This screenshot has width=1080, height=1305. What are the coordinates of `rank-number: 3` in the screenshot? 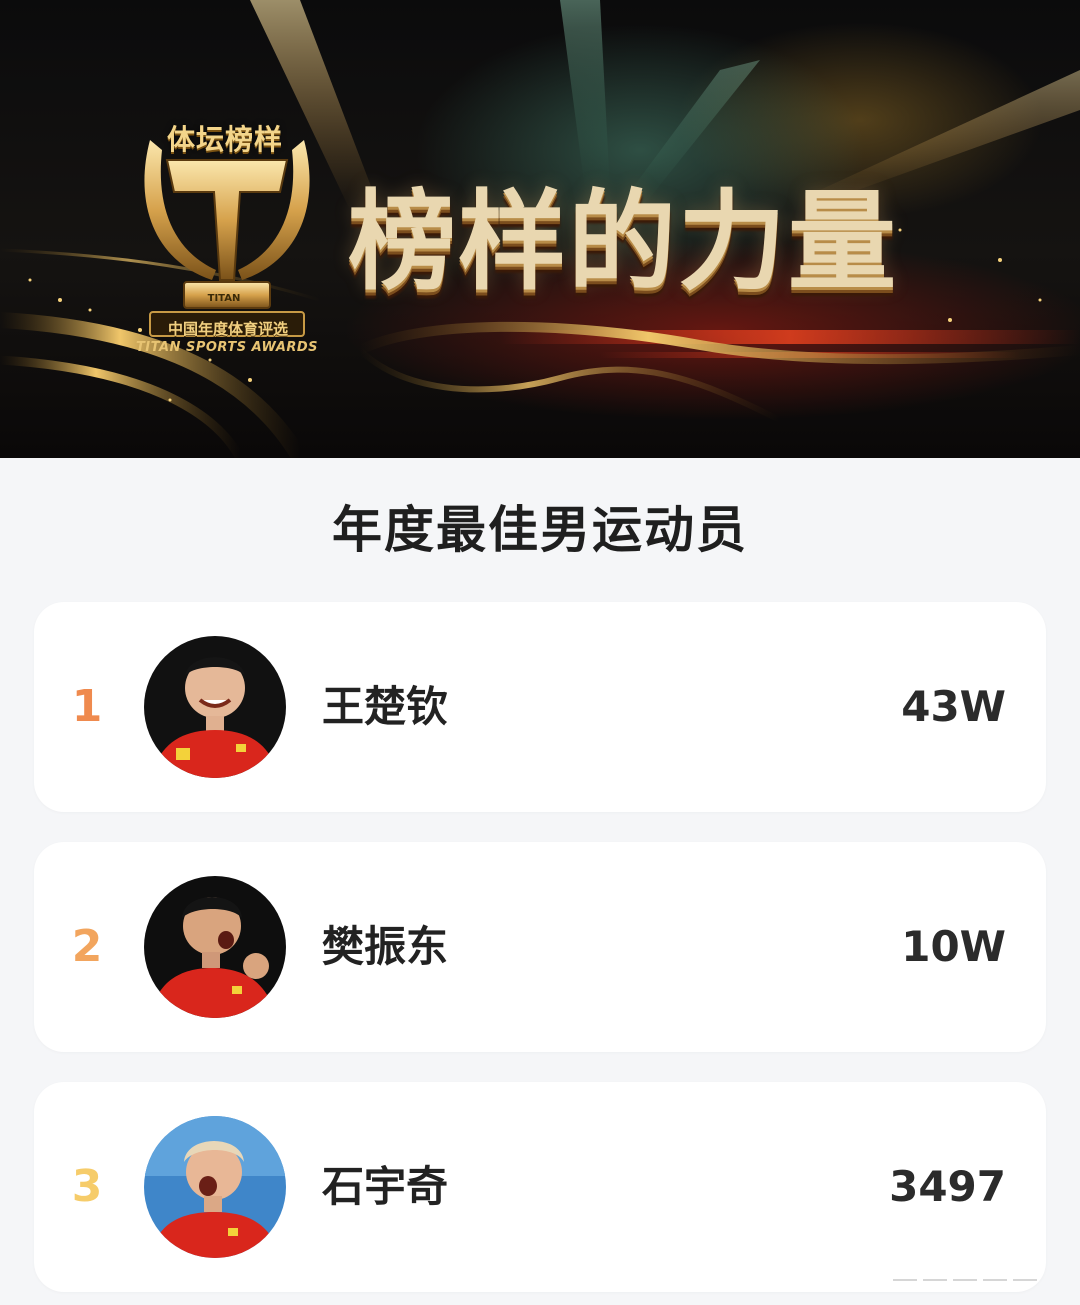 It's located at (87, 1186).